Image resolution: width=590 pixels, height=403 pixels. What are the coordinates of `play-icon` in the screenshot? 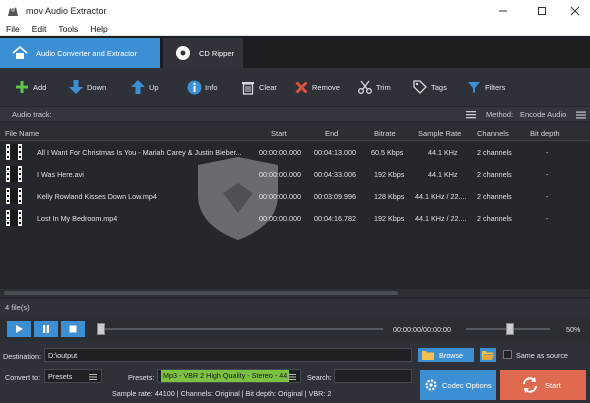 It's located at (19, 329).